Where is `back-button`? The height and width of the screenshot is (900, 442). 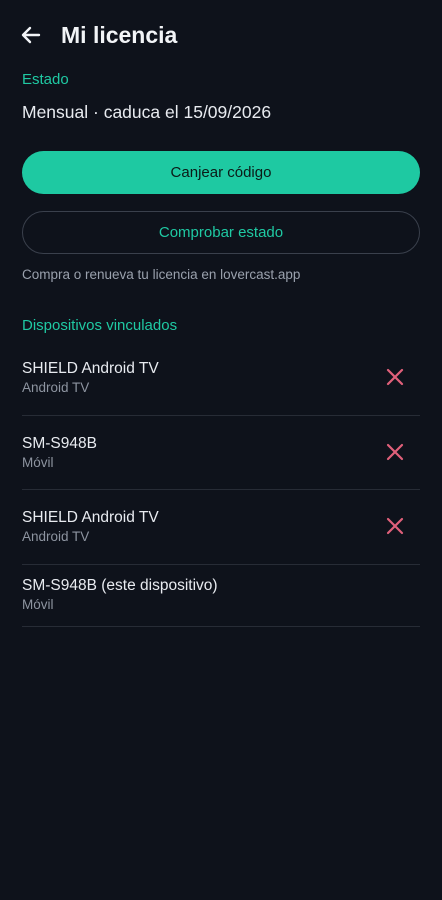
back-button is located at coordinates (31, 35).